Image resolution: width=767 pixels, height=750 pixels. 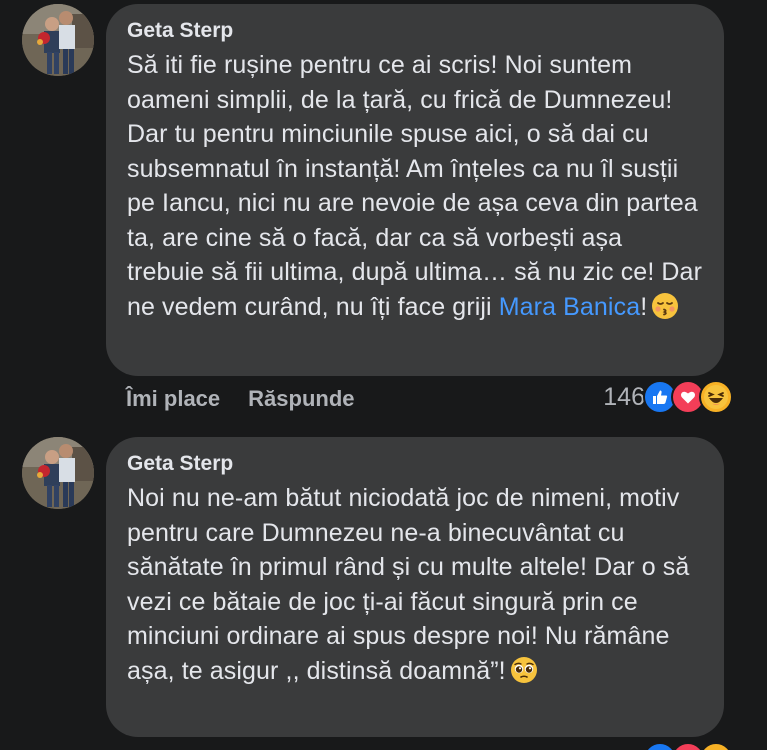 I want to click on mention-link: Mara Banica, so click(x=569, y=307).